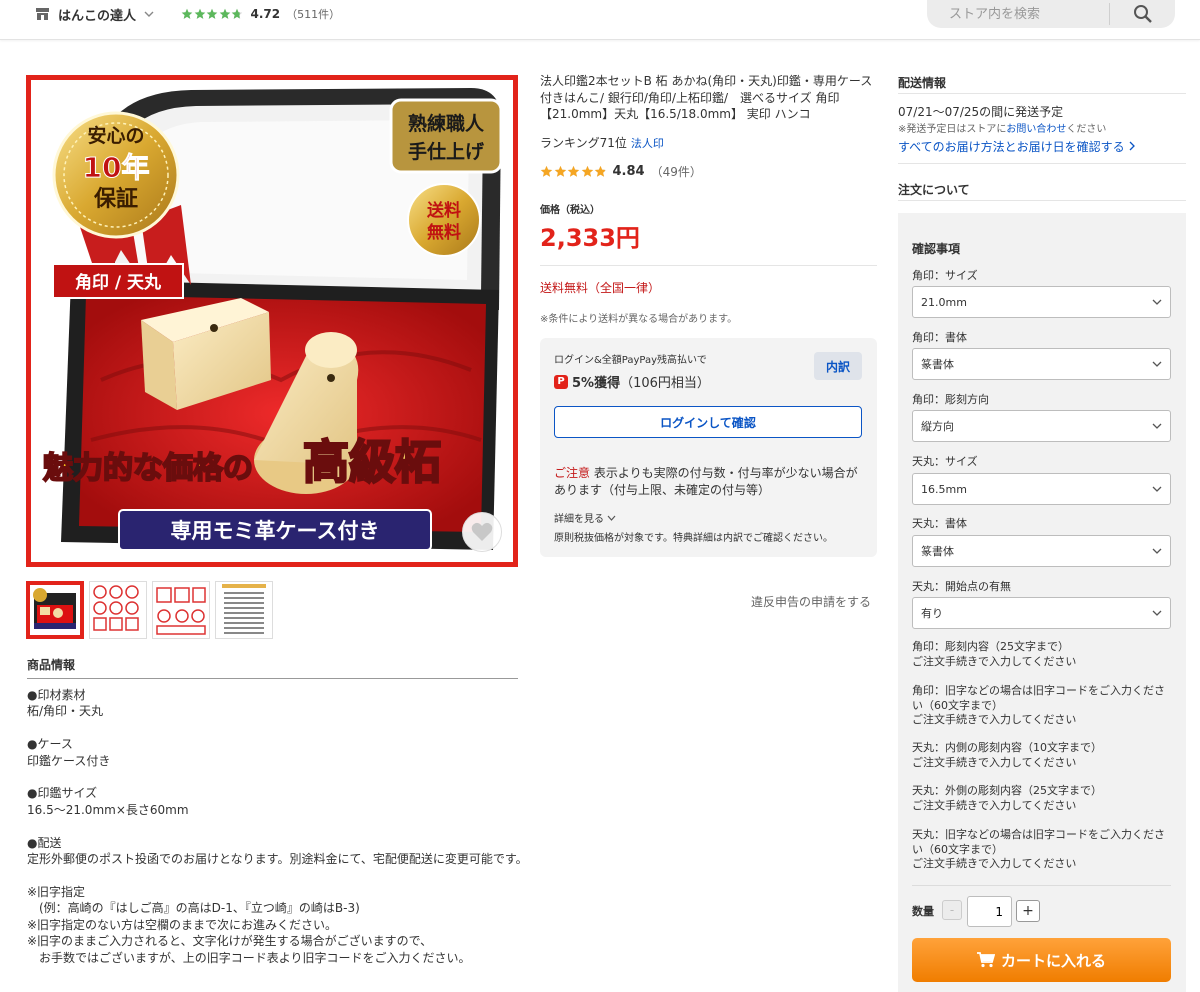 This screenshot has width=1200, height=992. What do you see at coordinates (230, 941) in the screenshot?
I see `product-info-line: ※旧字のままご入力されると、文字化けが発生する場合がございますので、` at bounding box center [230, 941].